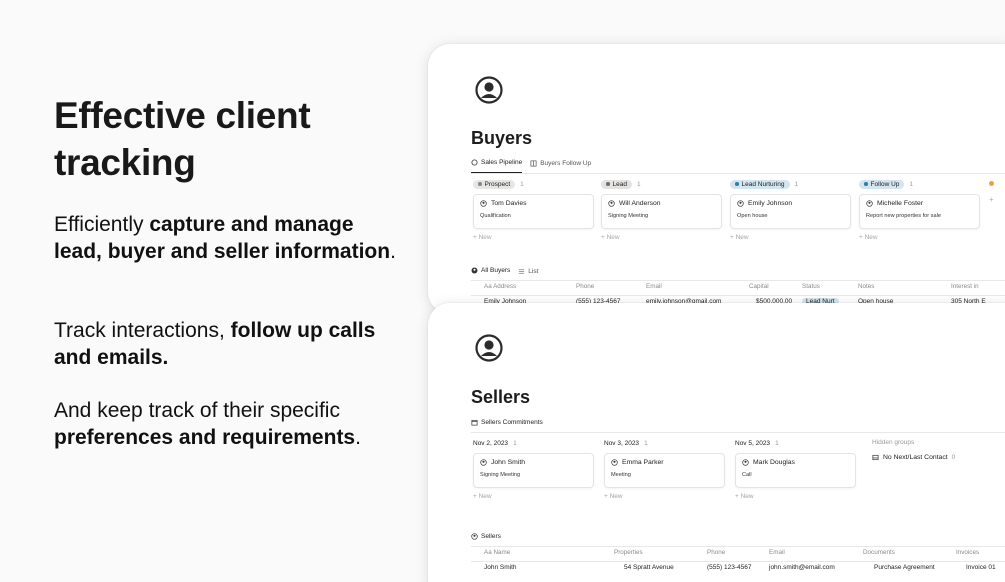 The image size is (1005, 582). Describe the element at coordinates (811, 286) in the screenshot. I see `column-header: Status` at that location.